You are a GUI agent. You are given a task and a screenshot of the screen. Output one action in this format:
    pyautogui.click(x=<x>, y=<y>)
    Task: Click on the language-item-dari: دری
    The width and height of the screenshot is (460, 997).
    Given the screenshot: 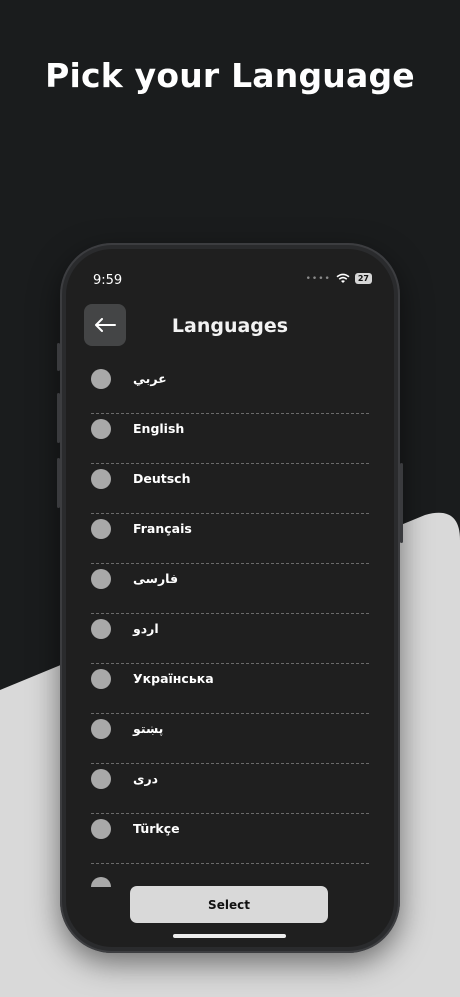 What is the action you would take?
    pyautogui.click(x=230, y=789)
    